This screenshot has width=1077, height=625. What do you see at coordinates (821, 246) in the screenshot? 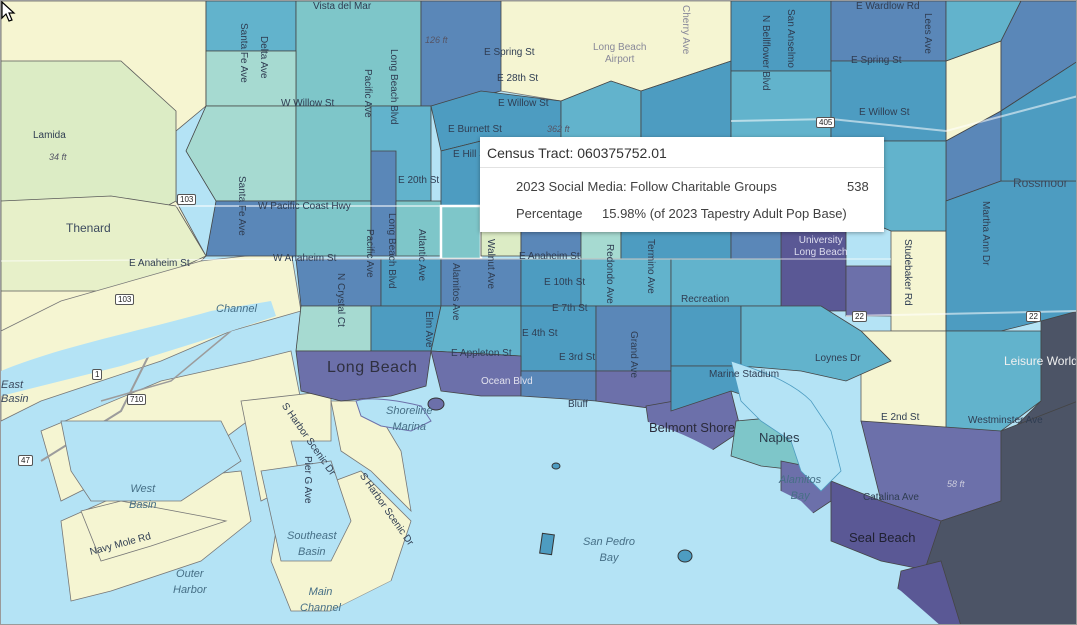
I see `label-university: University Long Beach` at bounding box center [821, 246].